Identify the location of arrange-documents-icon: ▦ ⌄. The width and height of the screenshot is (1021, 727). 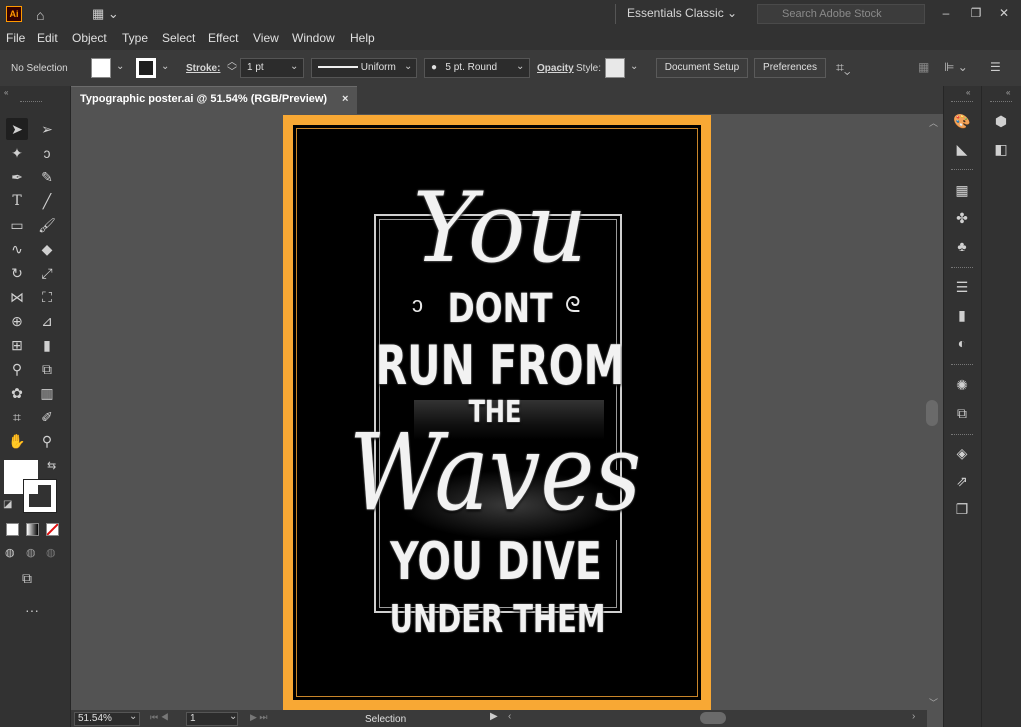
(105, 14).